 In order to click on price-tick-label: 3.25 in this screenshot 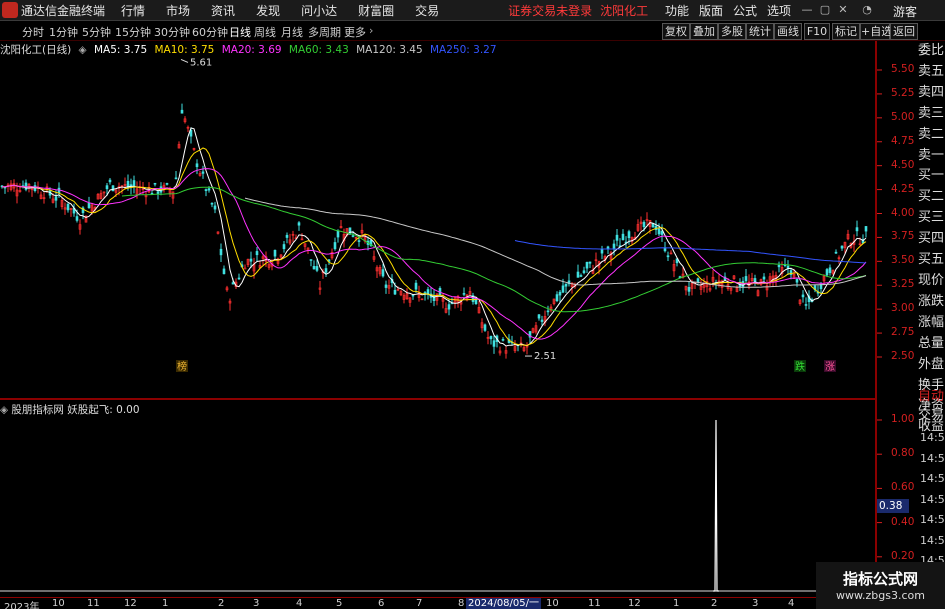, I will do `click(903, 284)`.